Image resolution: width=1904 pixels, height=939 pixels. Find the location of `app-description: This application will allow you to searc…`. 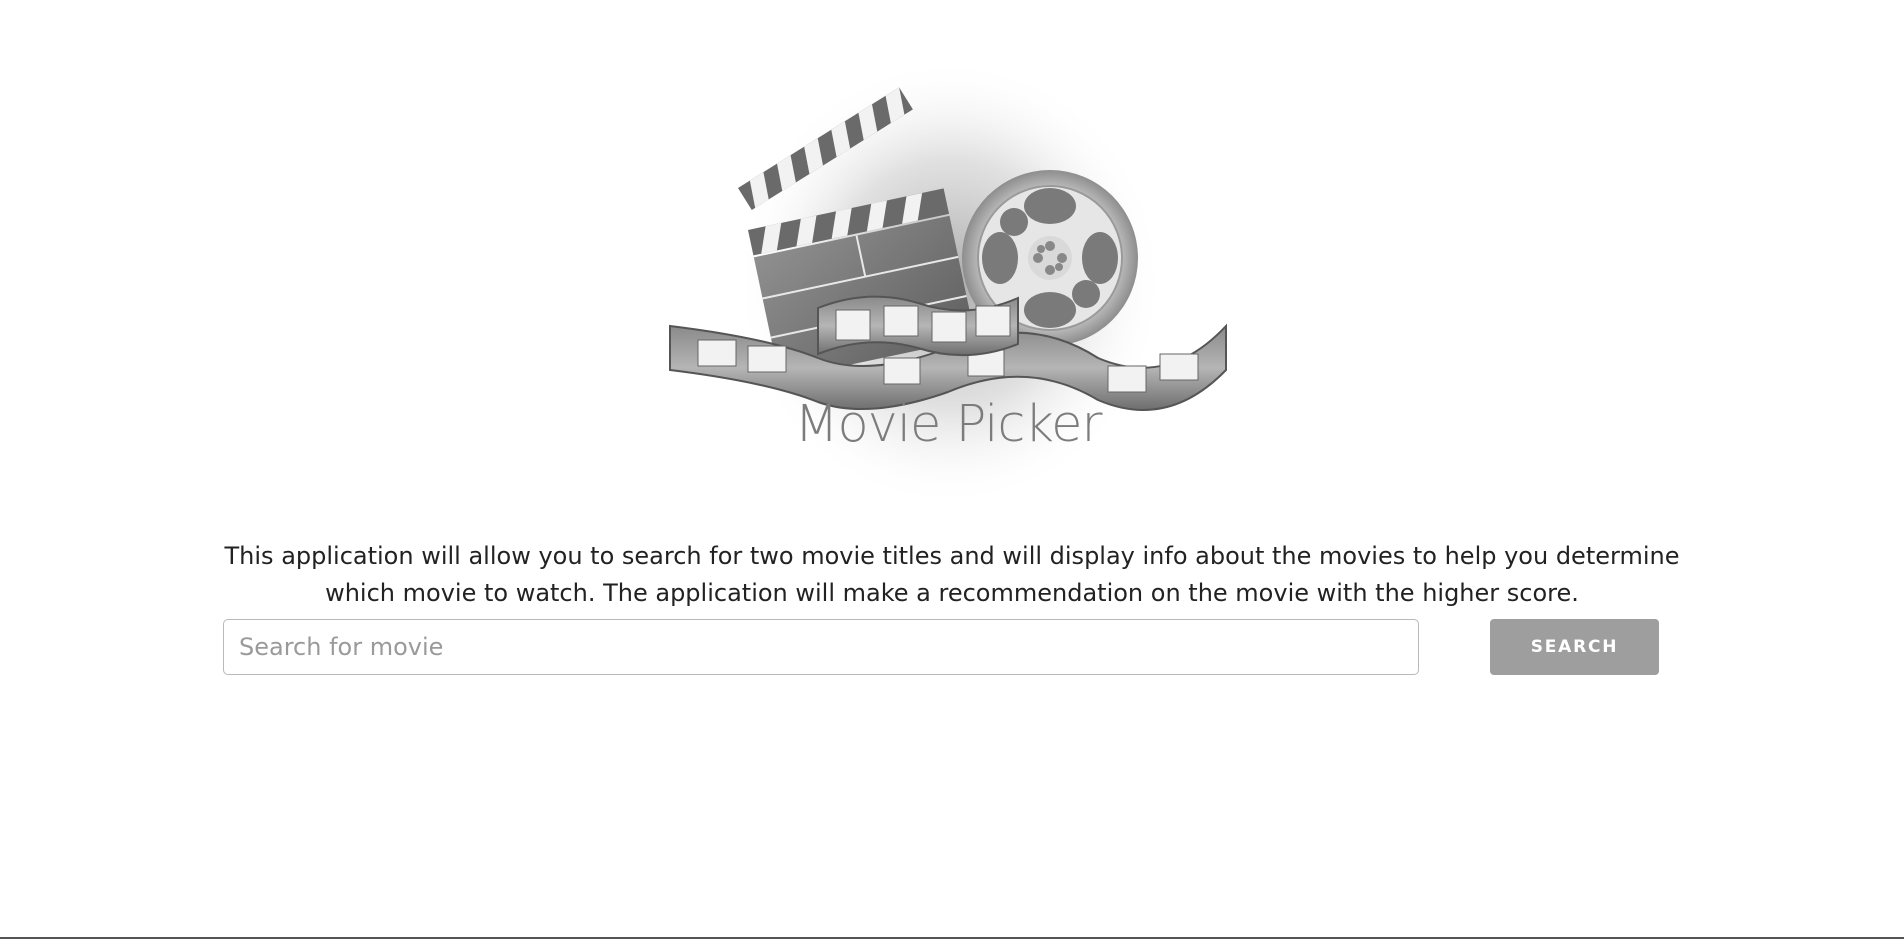

app-description: This application will allow you to searc… is located at coordinates (952, 574).